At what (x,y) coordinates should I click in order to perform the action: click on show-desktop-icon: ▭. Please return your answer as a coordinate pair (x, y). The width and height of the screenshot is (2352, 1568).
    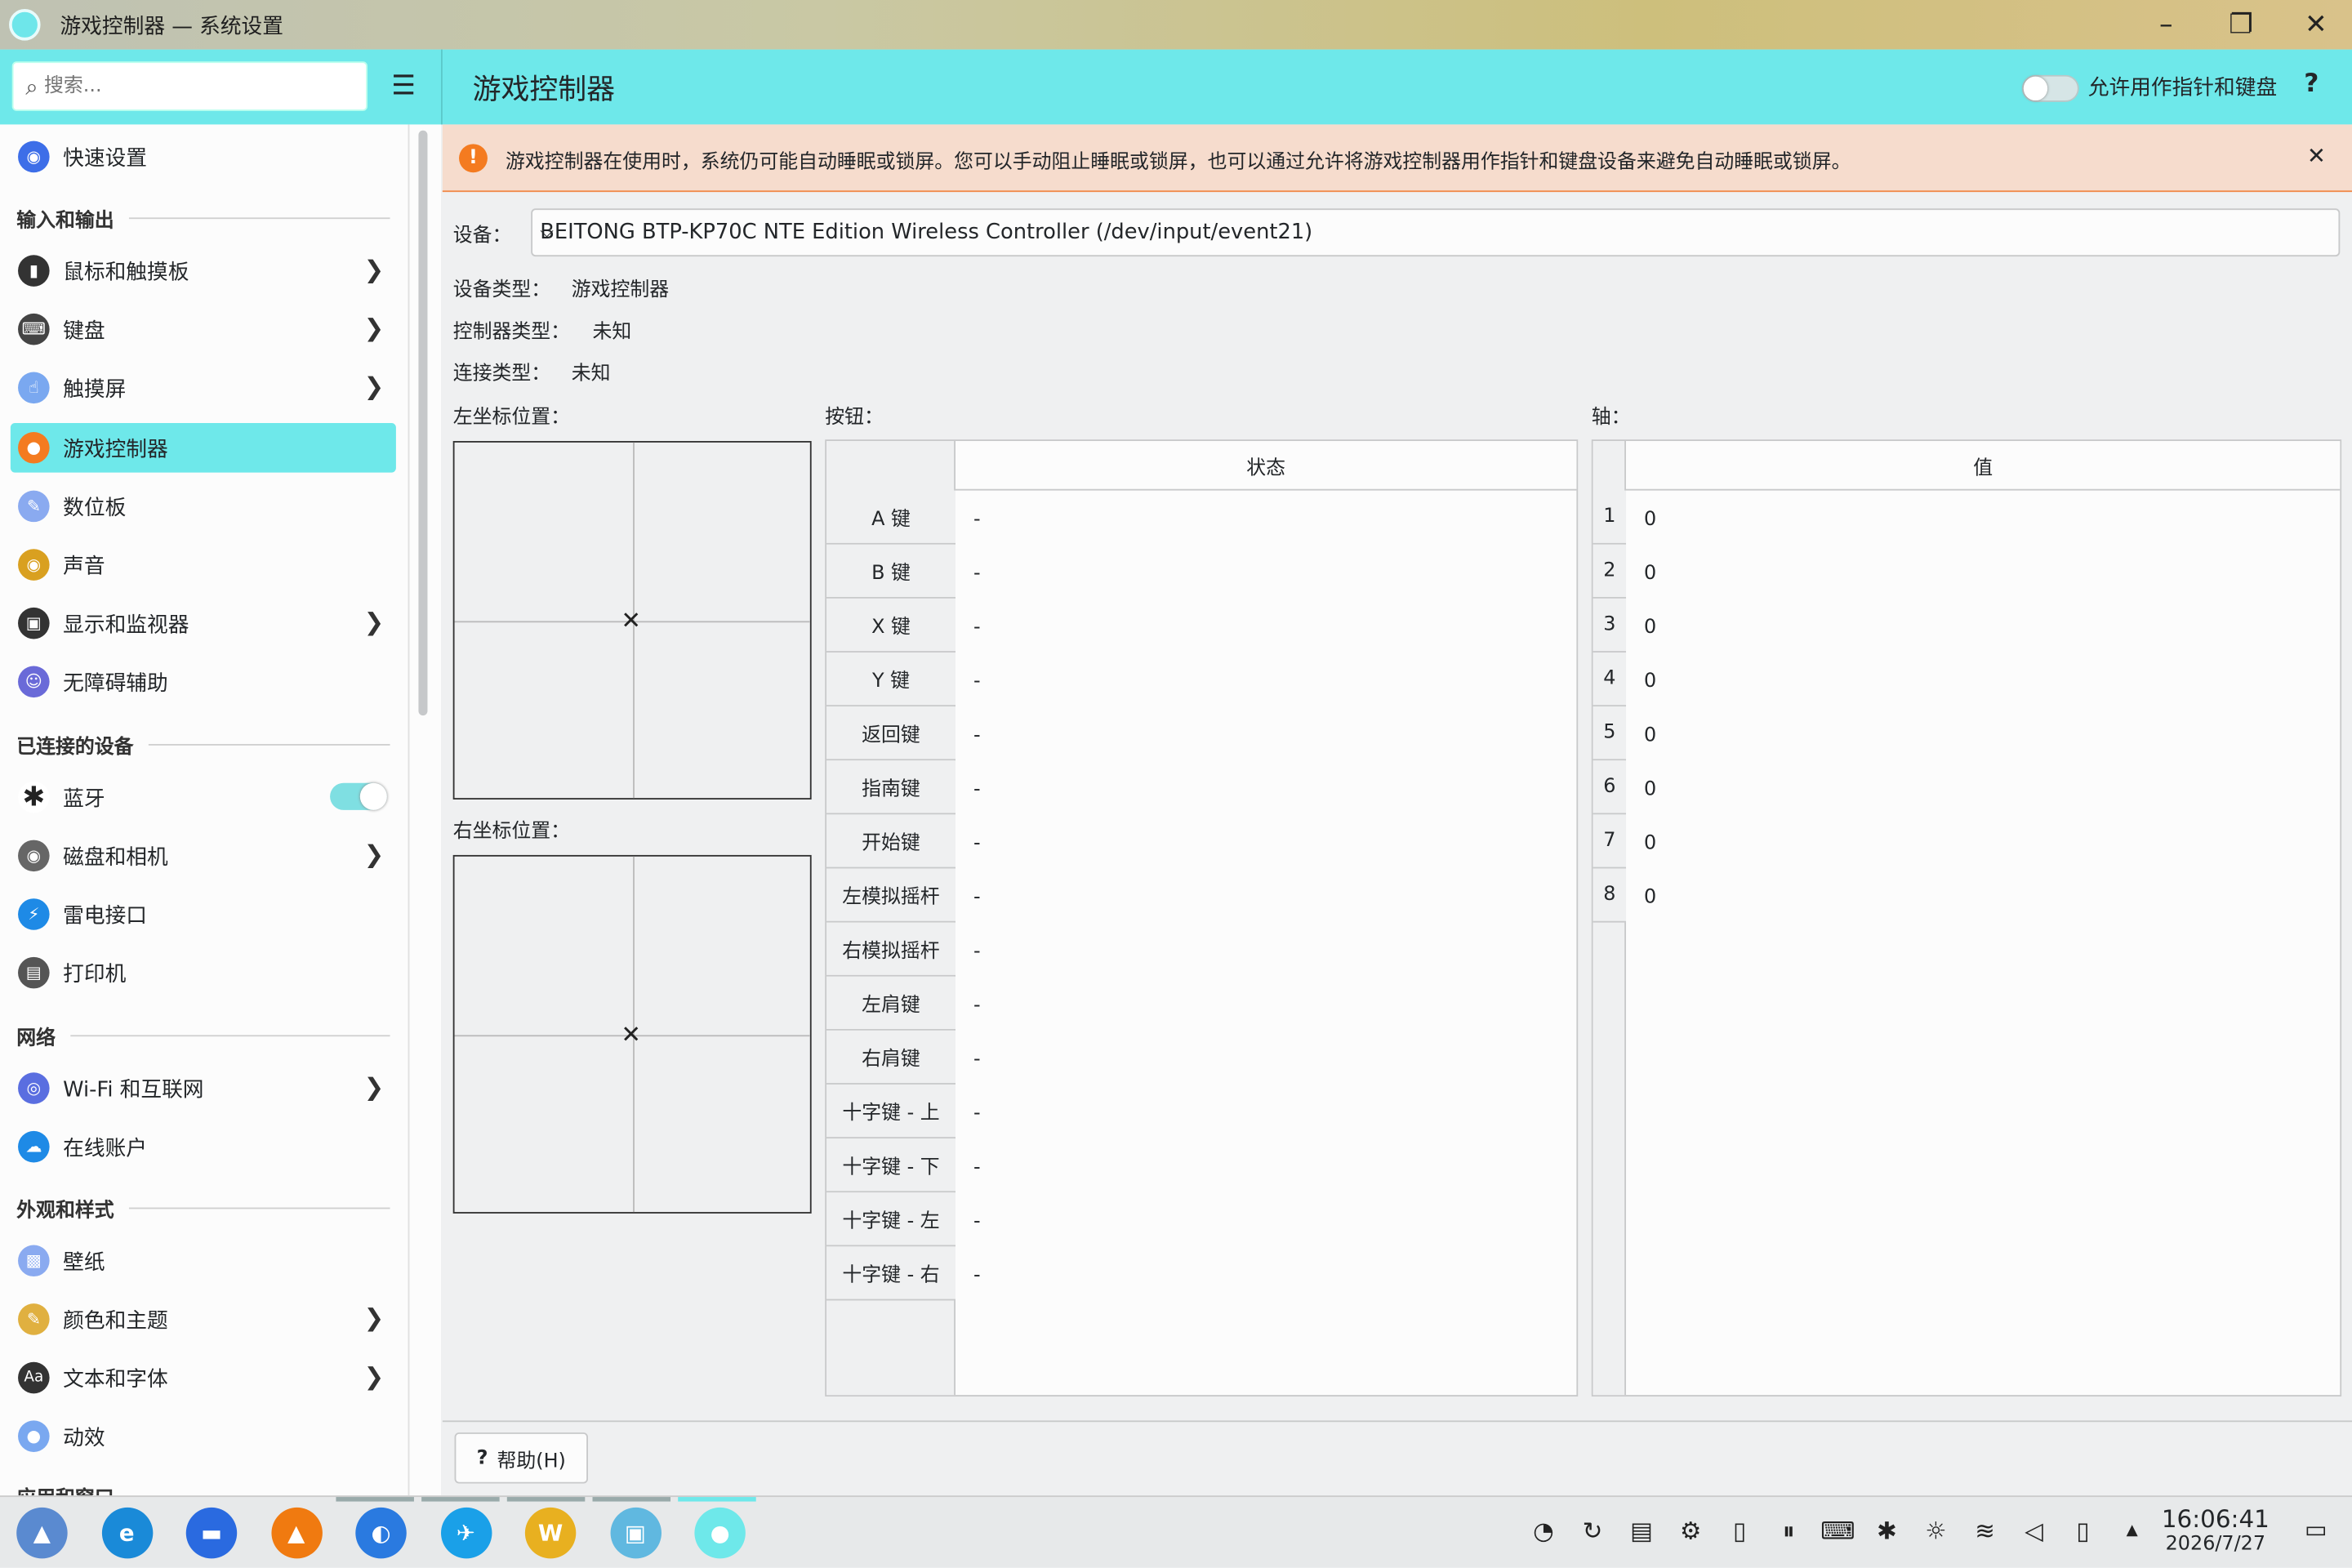
    Looking at the image, I should click on (2316, 1529).